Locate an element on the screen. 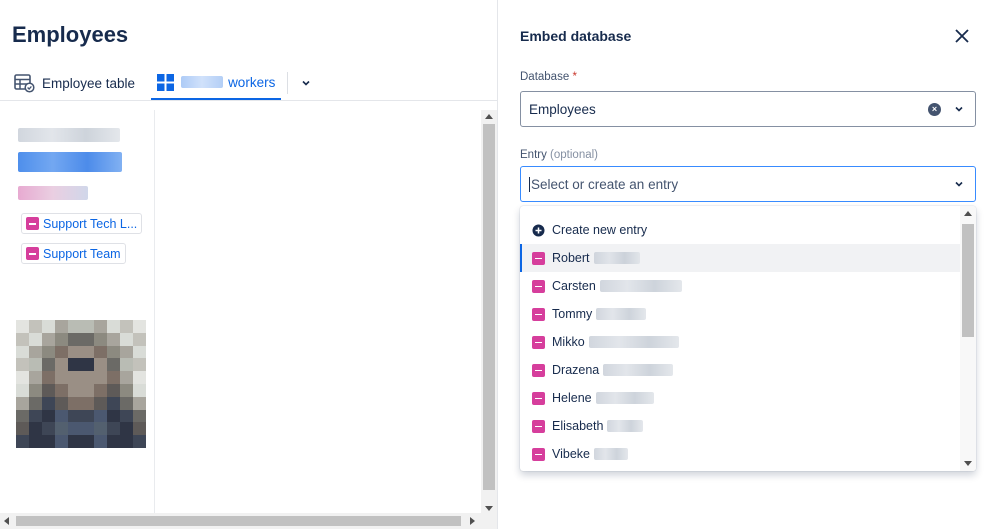  database-label: Database * is located at coordinates (548, 77).